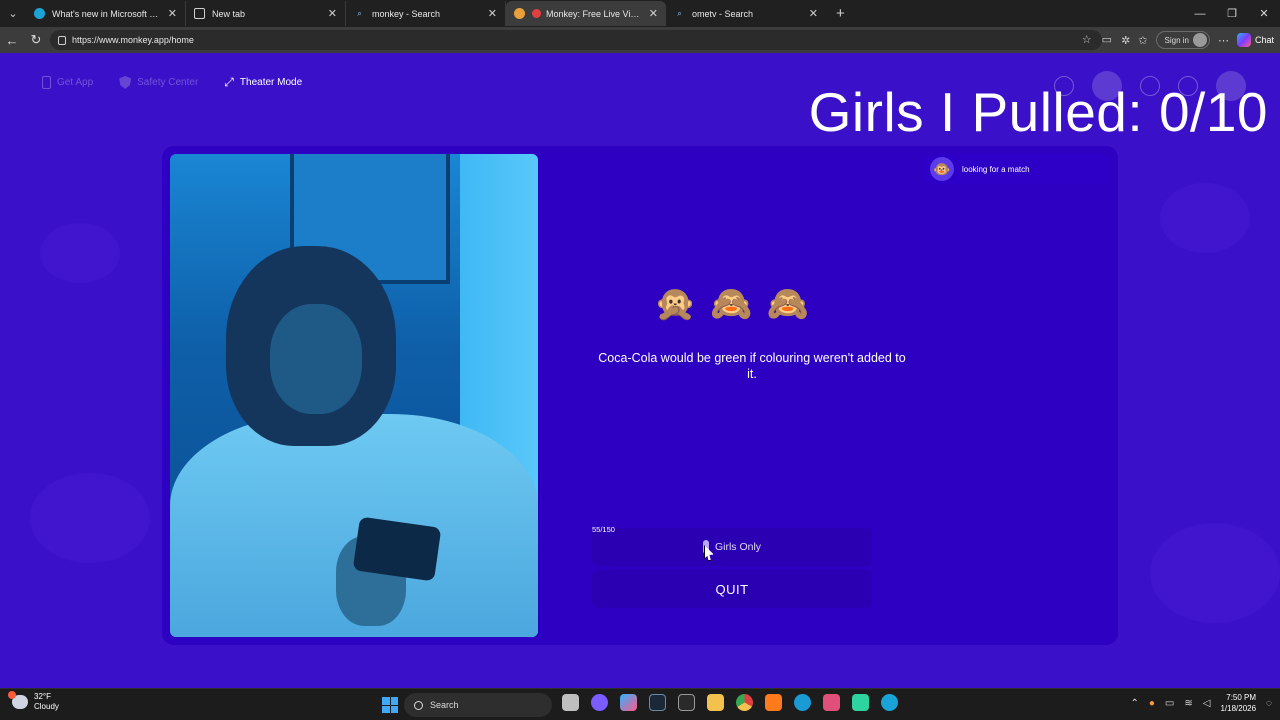  I want to click on monkey-icon, so click(519, 13).